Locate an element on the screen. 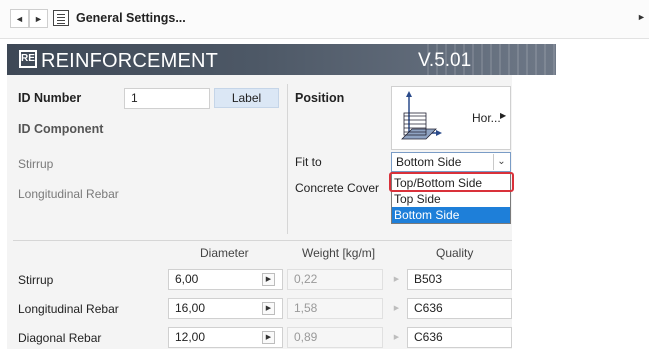  label-button: Label is located at coordinates (246, 98).